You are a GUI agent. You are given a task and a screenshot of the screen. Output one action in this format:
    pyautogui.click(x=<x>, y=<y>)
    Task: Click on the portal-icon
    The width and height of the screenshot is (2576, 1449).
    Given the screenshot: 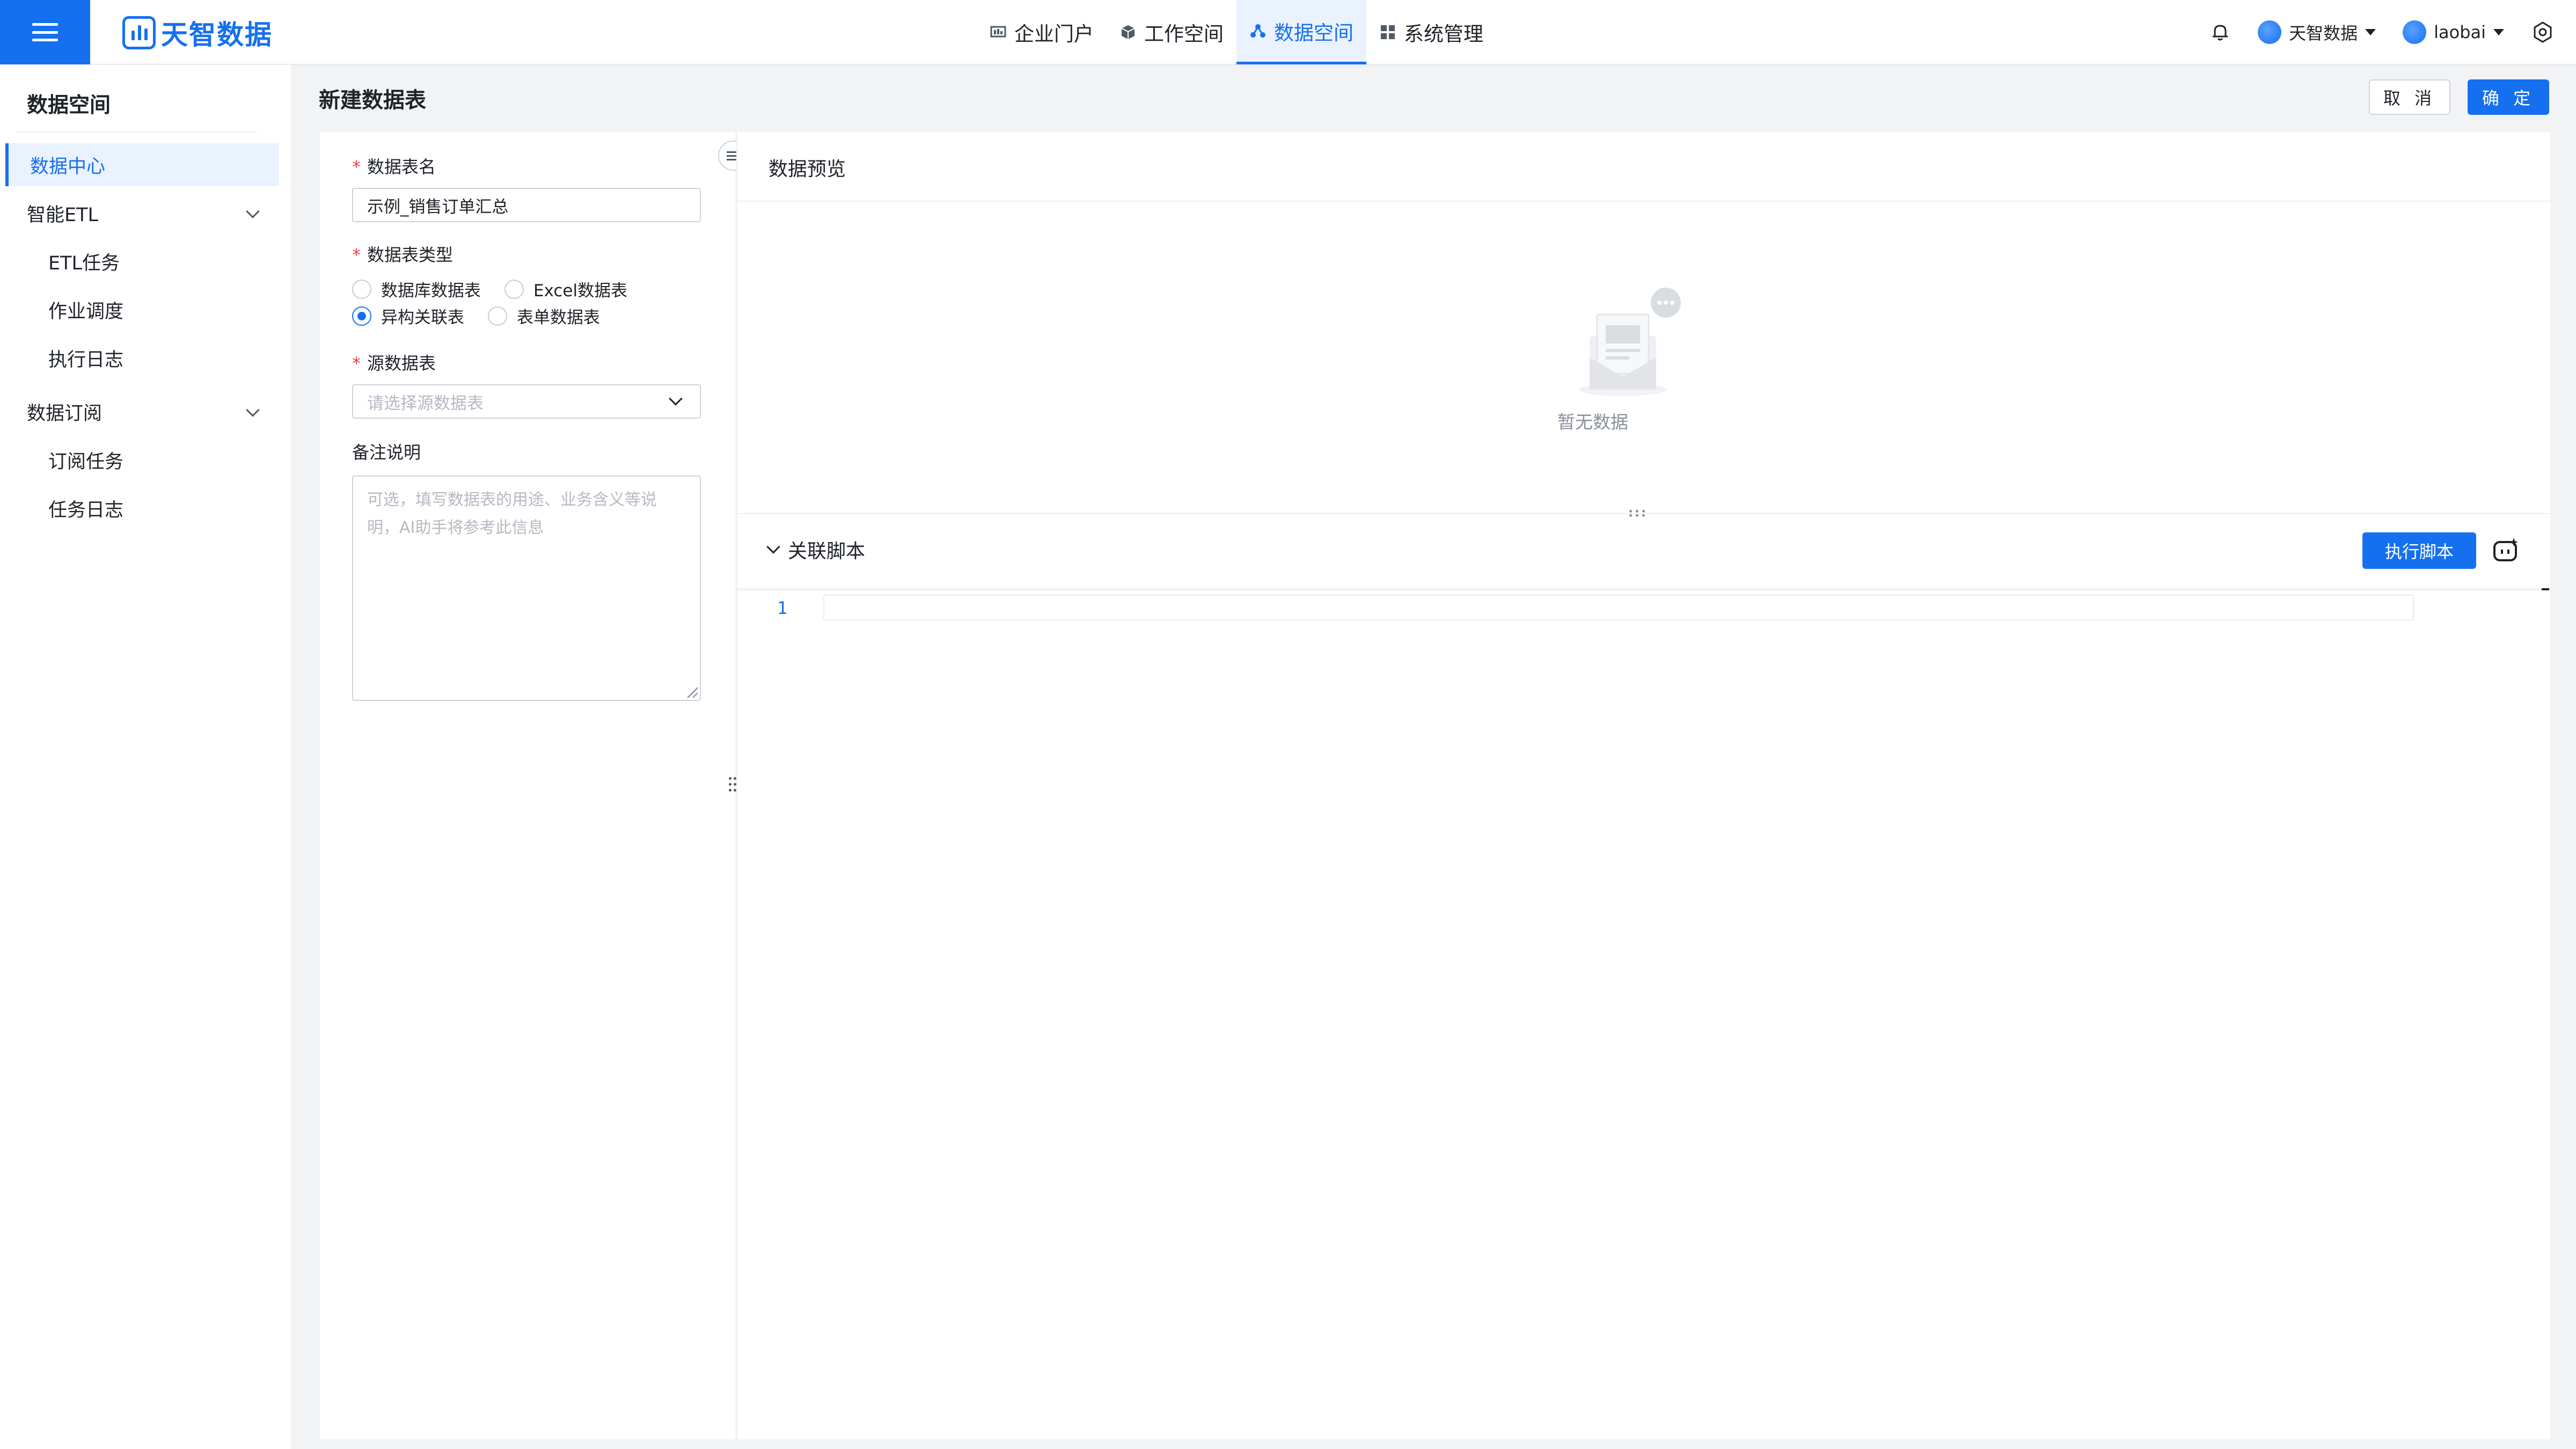 What is the action you would take?
    pyautogui.click(x=998, y=32)
    